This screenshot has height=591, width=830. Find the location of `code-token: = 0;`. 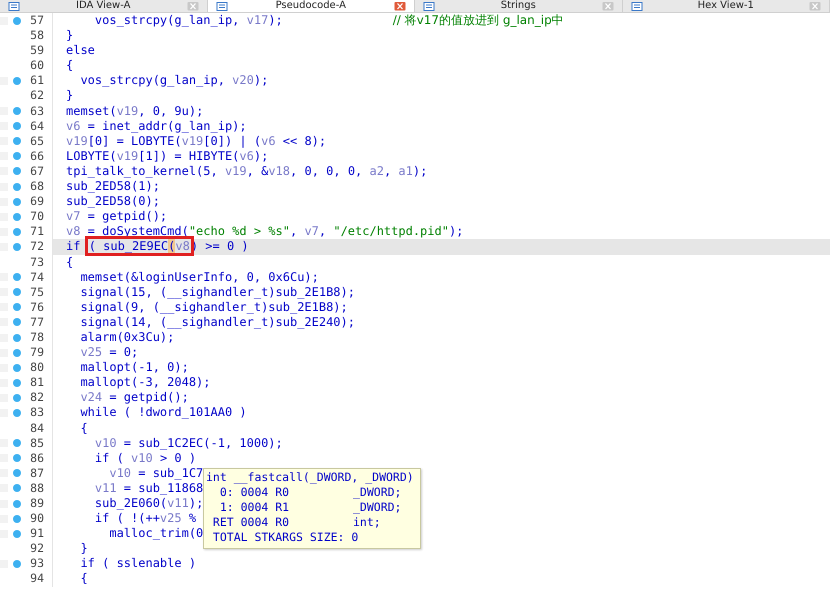

code-token: = 0; is located at coordinates (123, 352).